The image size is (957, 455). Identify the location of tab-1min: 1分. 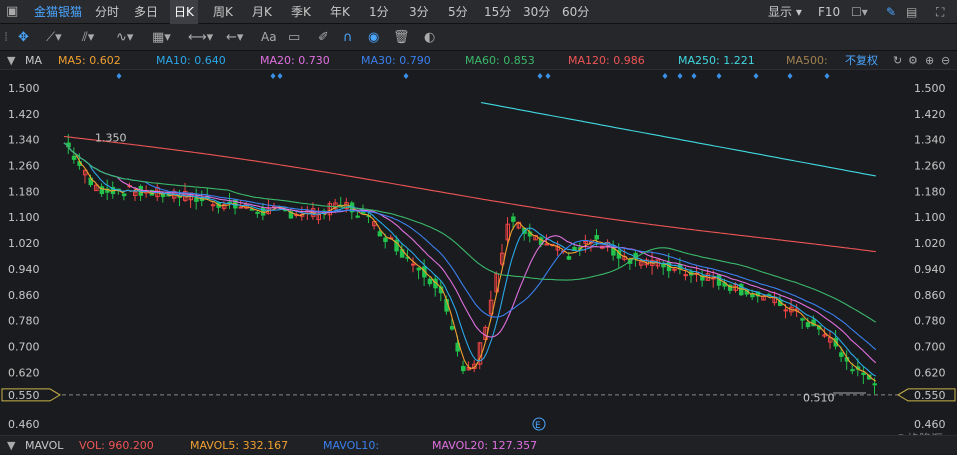
(379, 12).